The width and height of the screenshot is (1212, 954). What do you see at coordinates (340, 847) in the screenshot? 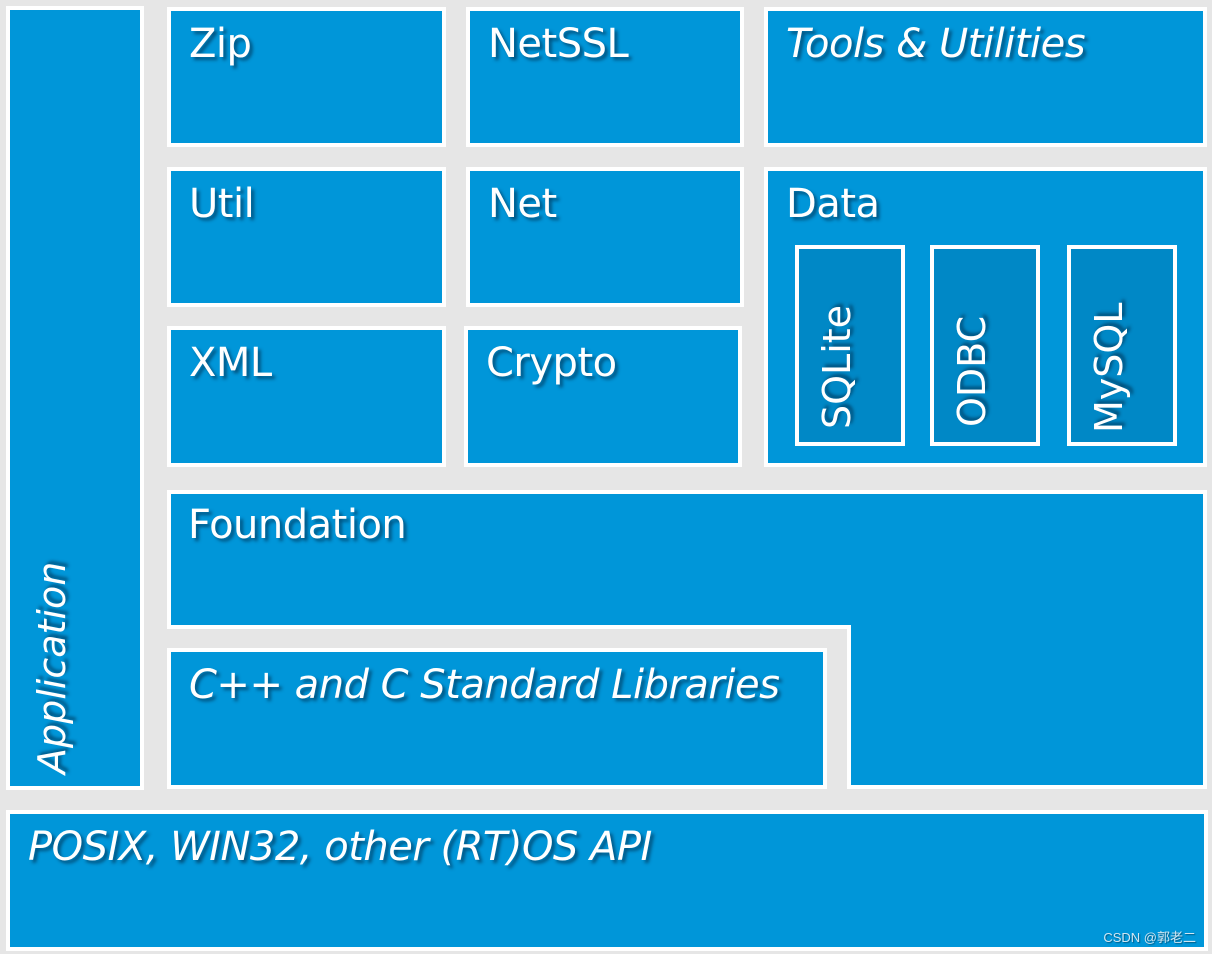
I see `os-api-label: POSIX, WIN32, other (RT)OS API` at bounding box center [340, 847].